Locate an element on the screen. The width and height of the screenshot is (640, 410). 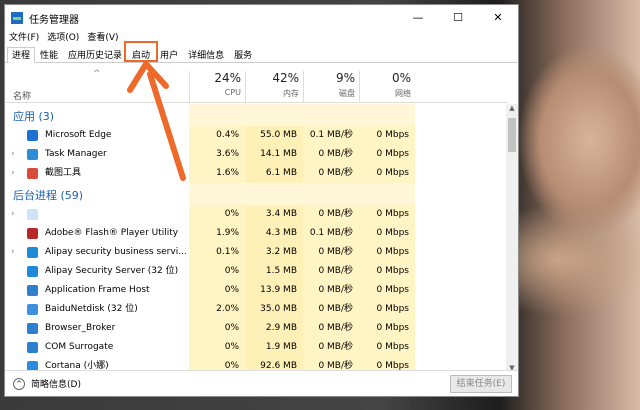
cpu-cell: 1.9% is located at coordinates (217, 233).